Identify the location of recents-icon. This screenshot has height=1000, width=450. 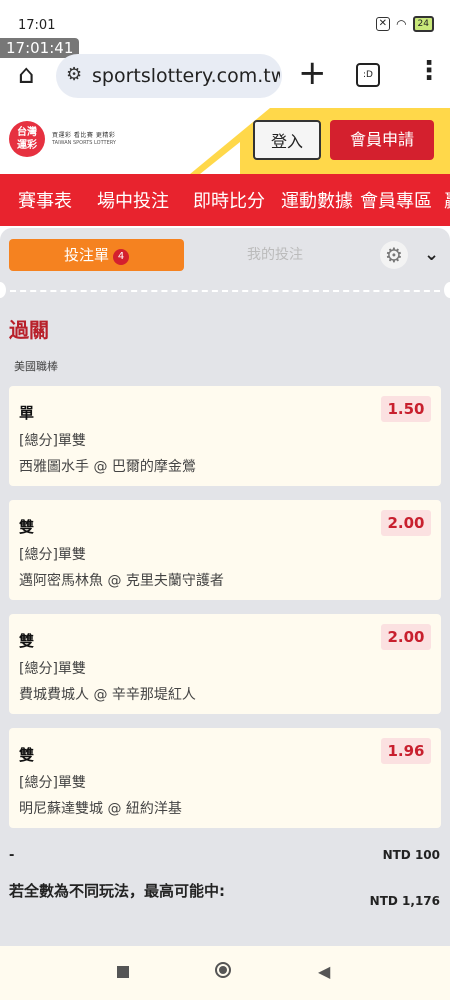
(123, 972).